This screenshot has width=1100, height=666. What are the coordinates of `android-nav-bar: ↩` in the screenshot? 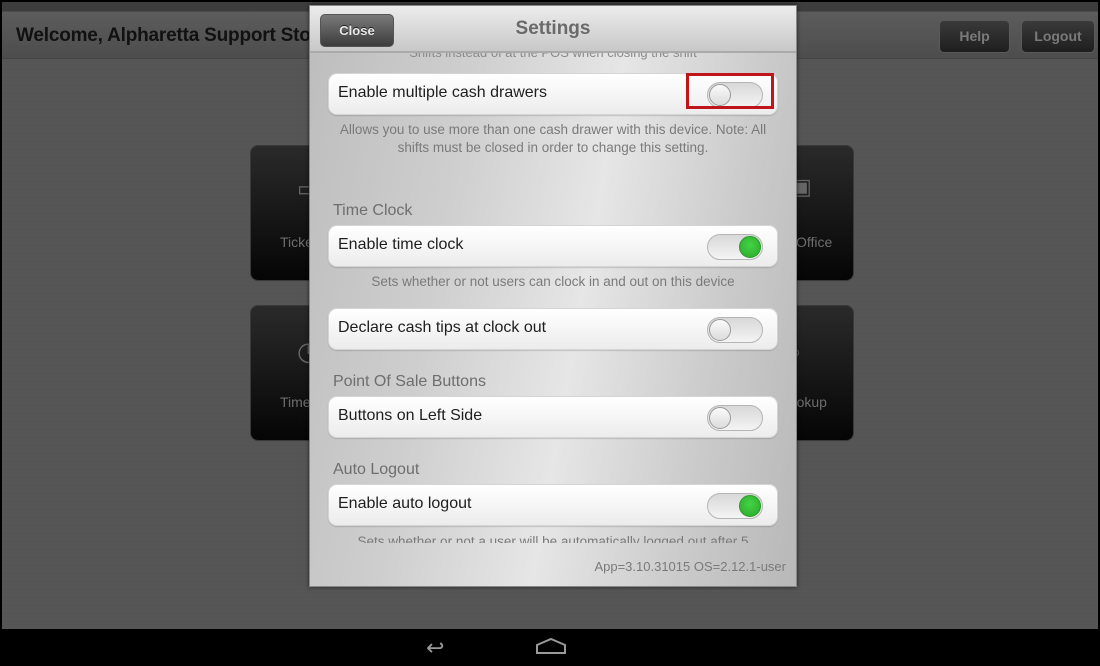 It's located at (550, 646).